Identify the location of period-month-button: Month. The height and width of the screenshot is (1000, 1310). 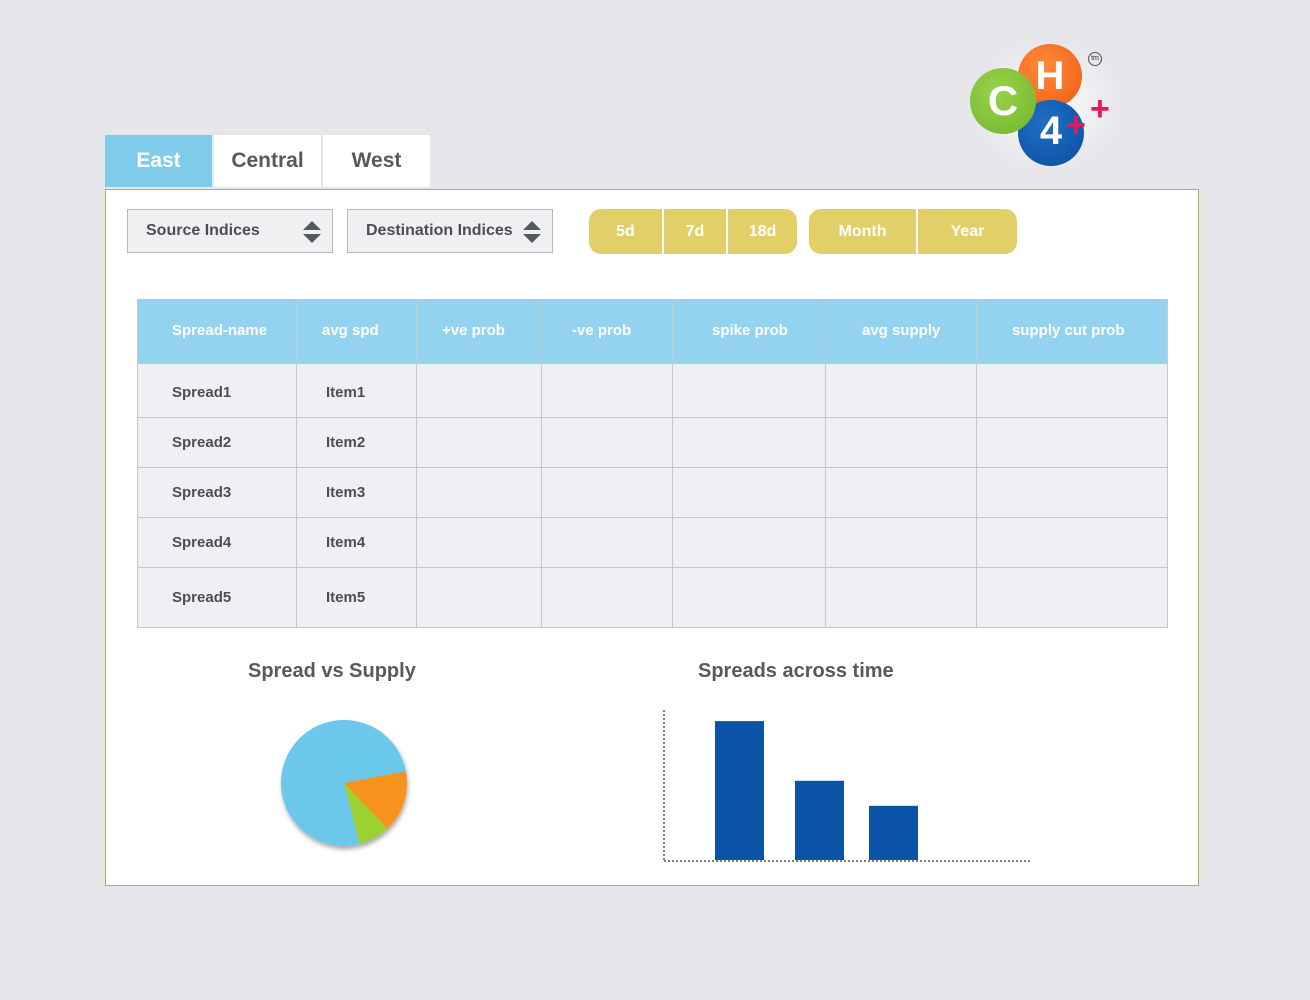
(862, 231).